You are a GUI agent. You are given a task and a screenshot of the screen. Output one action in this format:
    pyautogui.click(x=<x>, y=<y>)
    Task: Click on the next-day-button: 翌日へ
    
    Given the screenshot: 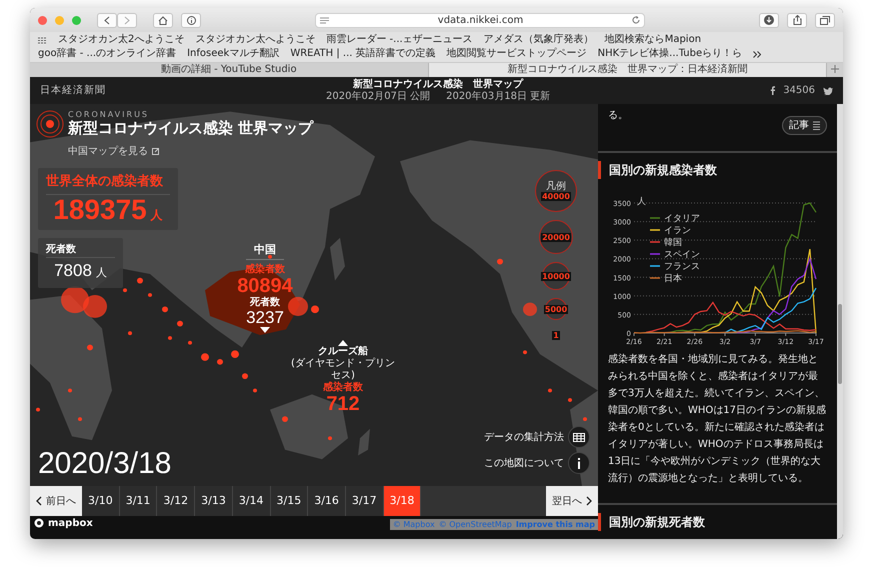 What is the action you would take?
    pyautogui.click(x=572, y=501)
    